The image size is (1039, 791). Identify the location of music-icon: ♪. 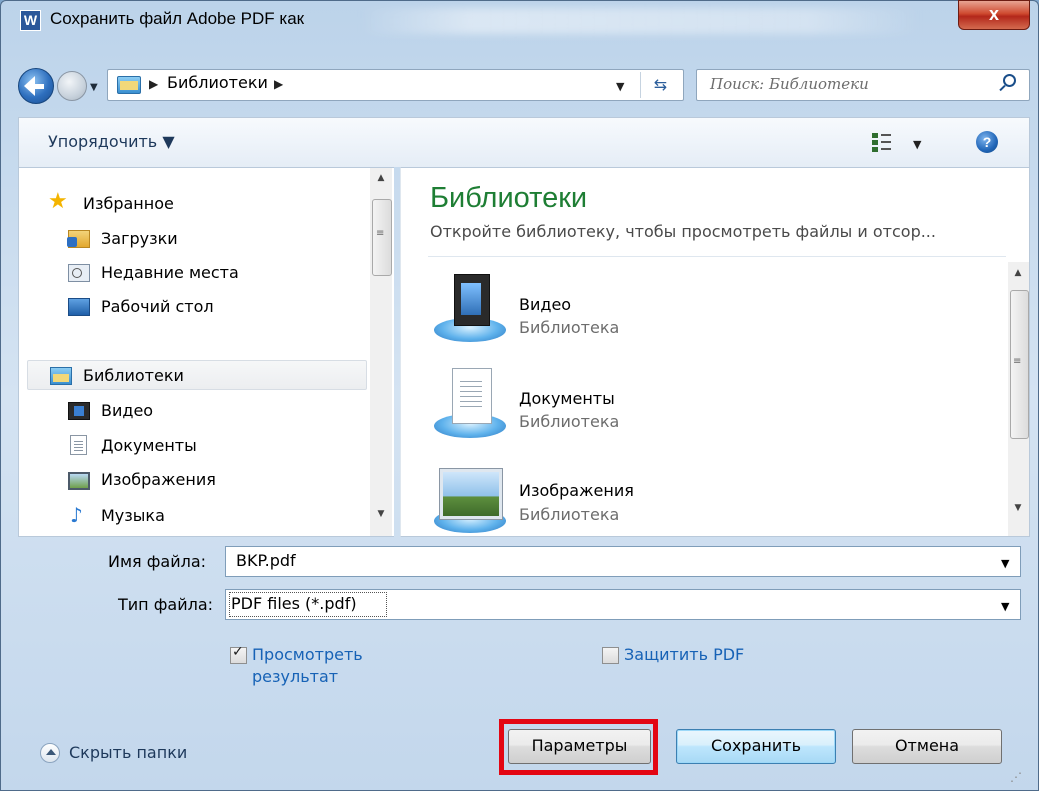
(76, 515).